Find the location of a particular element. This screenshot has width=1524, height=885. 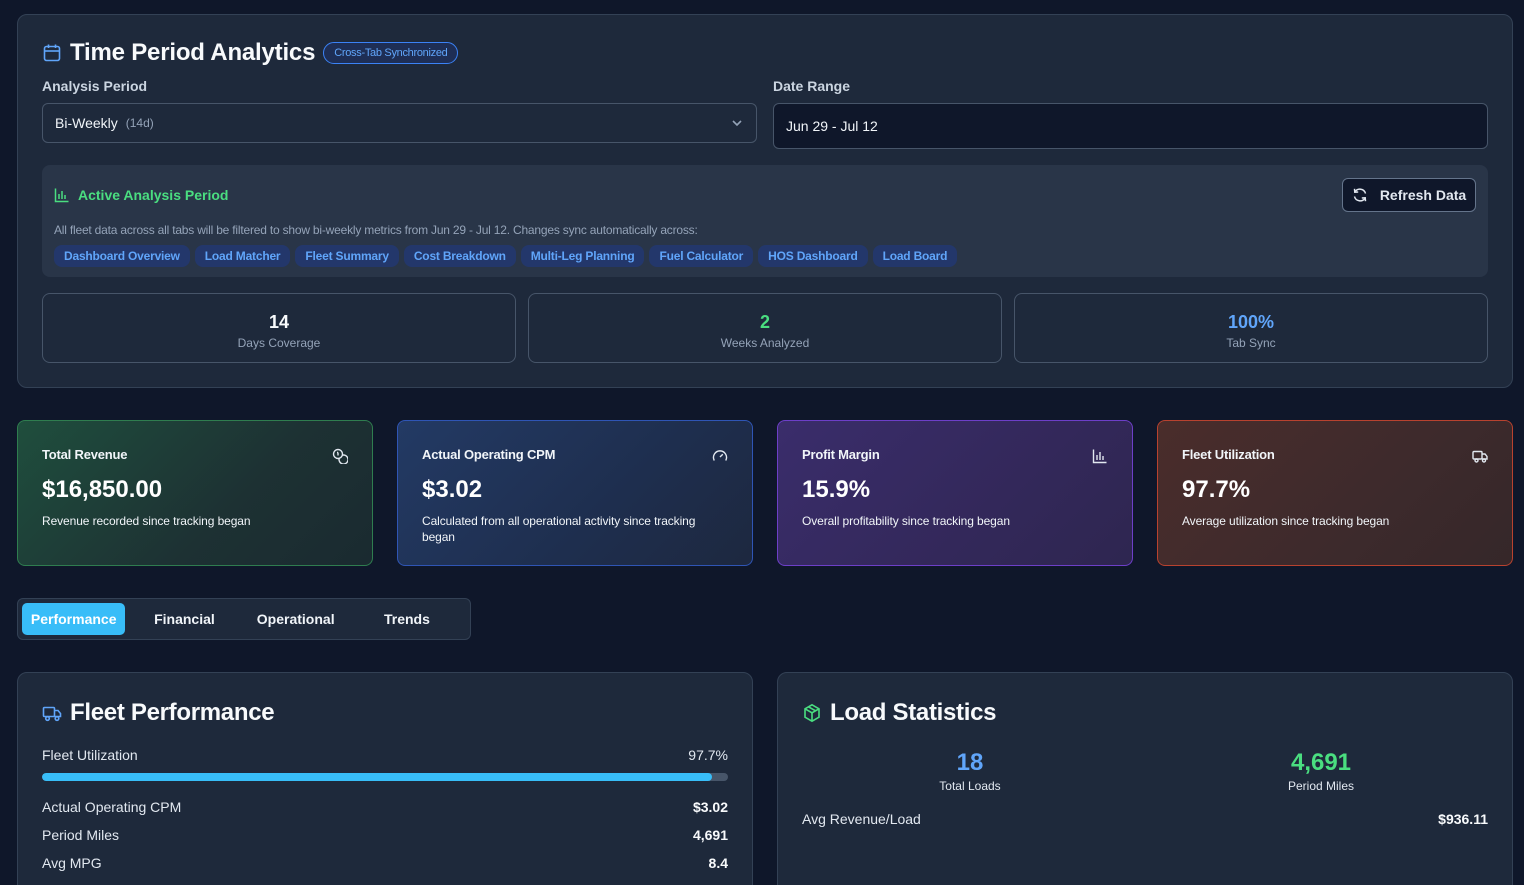

utilization-row: Fleet Utilization 97.7% is located at coordinates (385, 755).